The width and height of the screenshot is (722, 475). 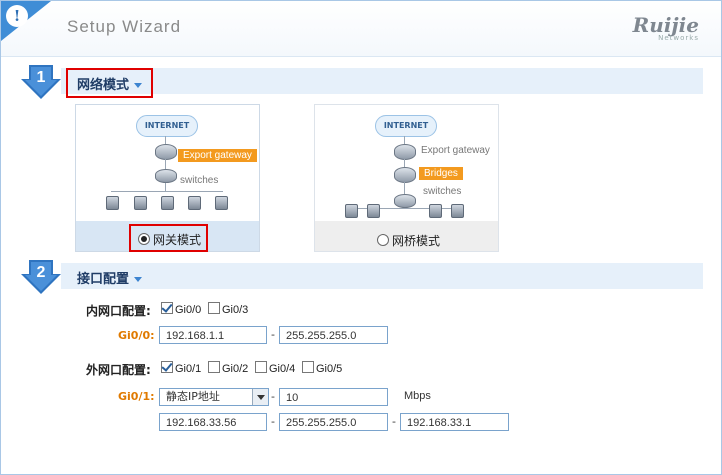 I want to click on bridge-mode-radio: 网桥模式, so click(x=408, y=240).